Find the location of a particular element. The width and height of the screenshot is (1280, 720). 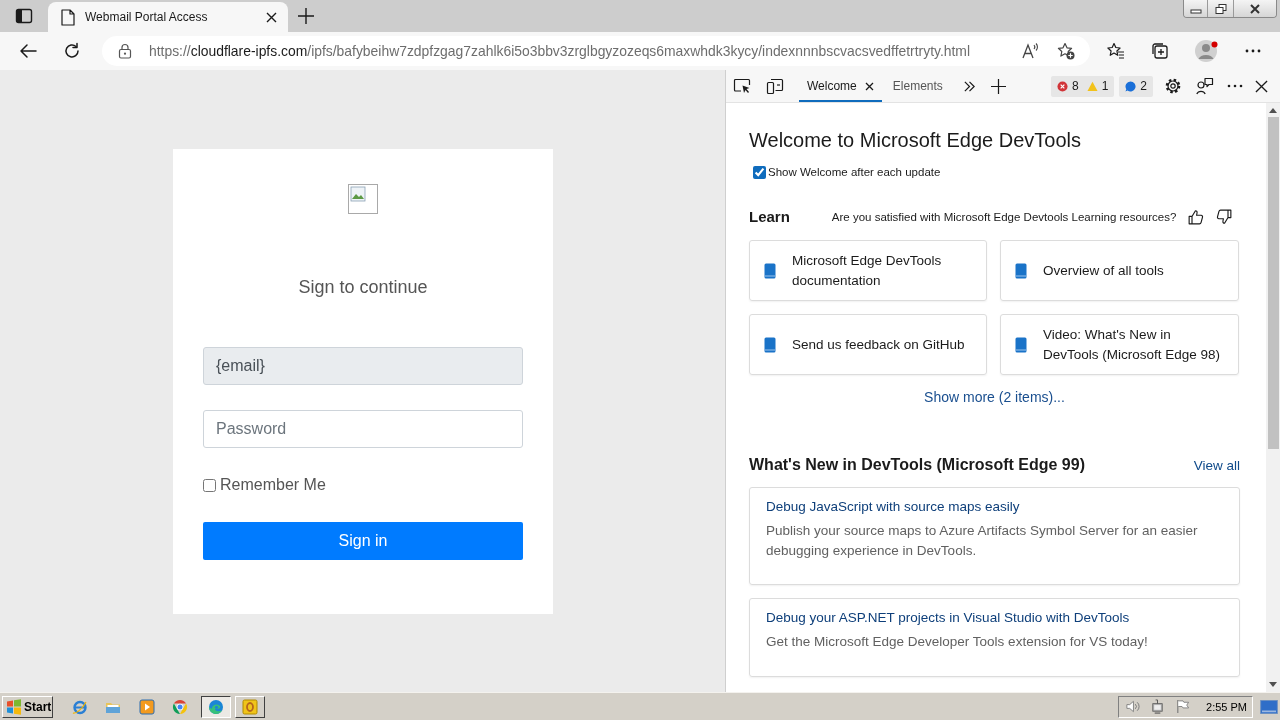

add-tab-icon is located at coordinates (998, 86).